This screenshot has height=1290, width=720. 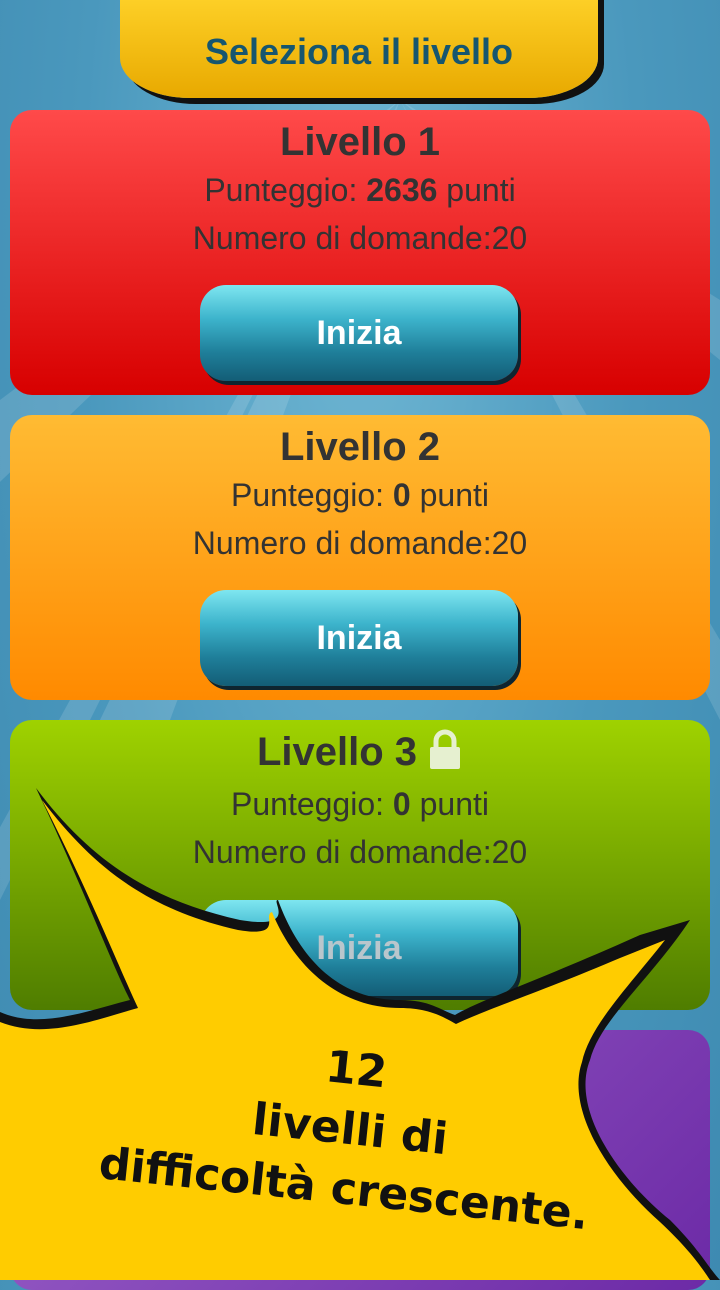 I want to click on score-value: 2636, so click(x=402, y=190).